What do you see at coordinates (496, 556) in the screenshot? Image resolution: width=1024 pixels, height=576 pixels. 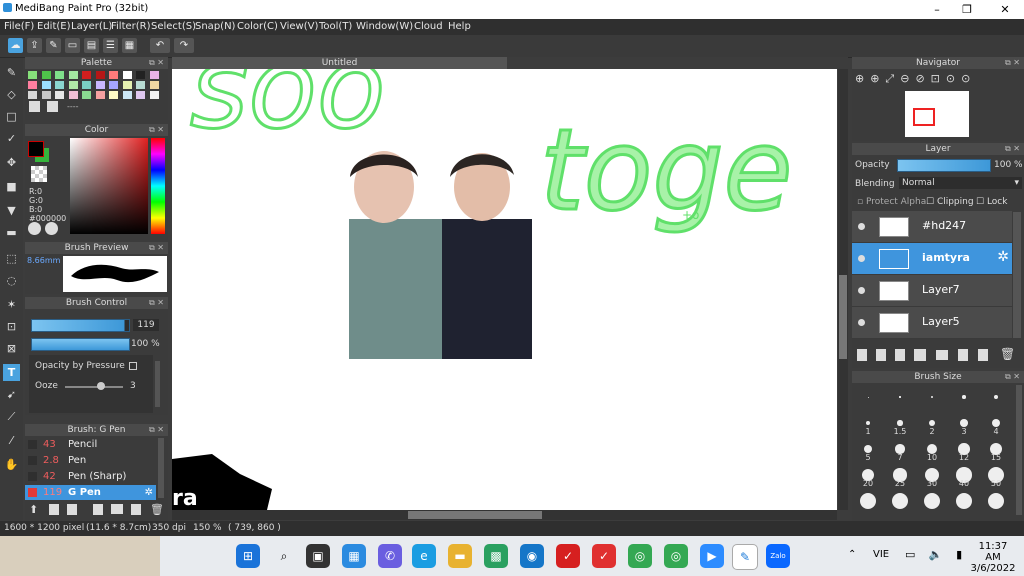 I see `store-icon: ▩` at bounding box center [496, 556].